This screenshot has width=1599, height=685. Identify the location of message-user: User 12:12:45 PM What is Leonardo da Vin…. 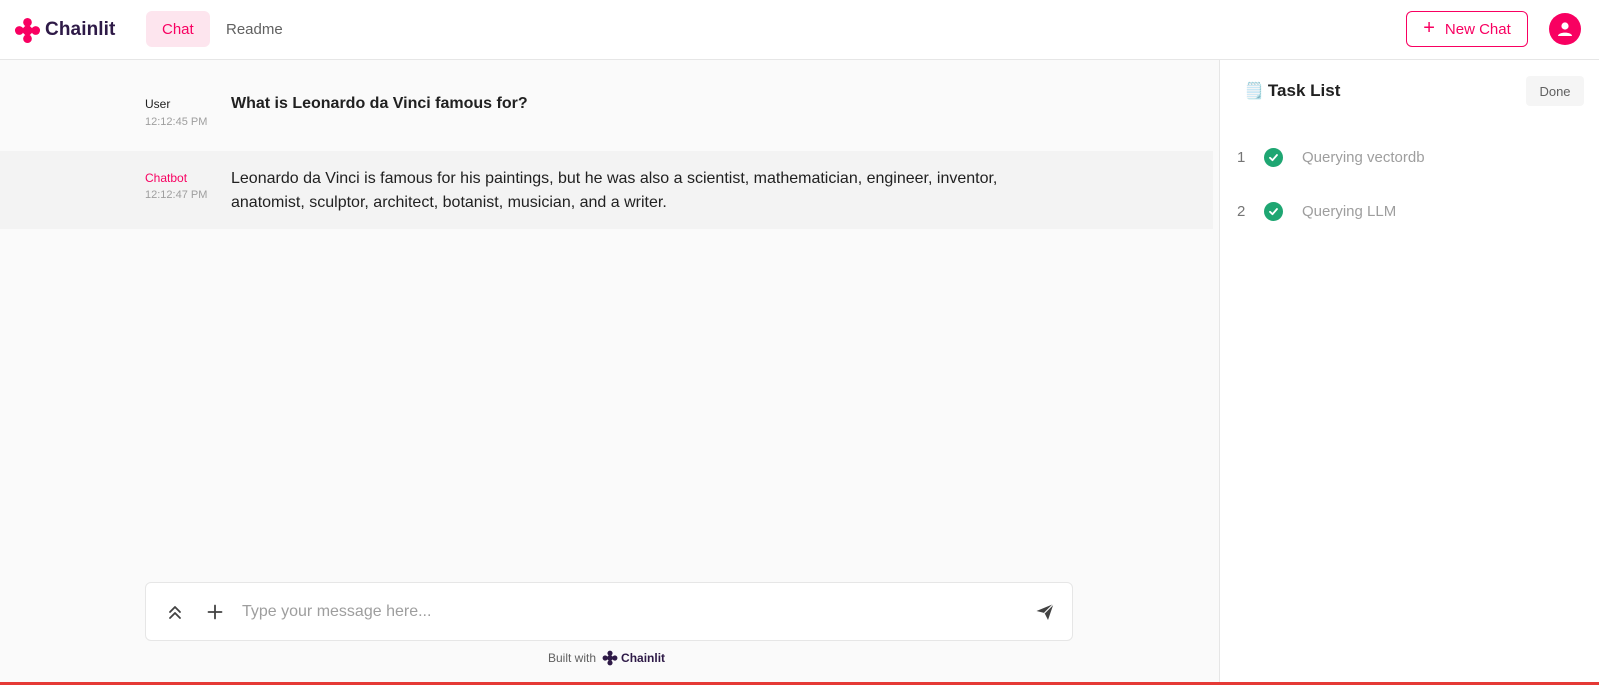
(606, 105).